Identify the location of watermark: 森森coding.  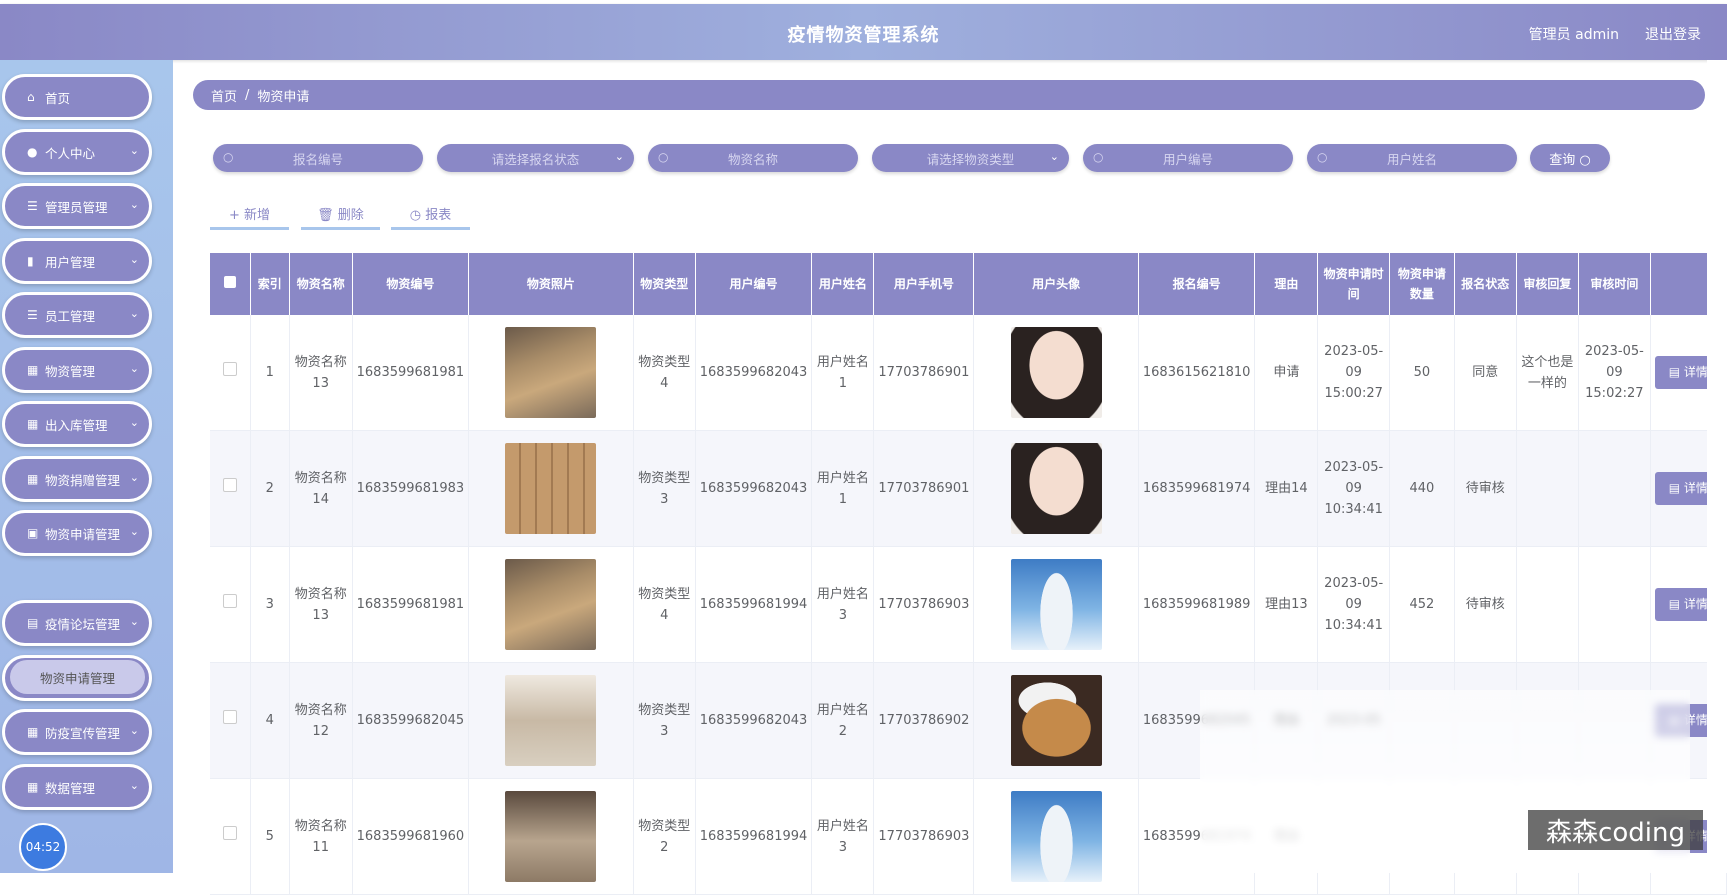
(1615, 830).